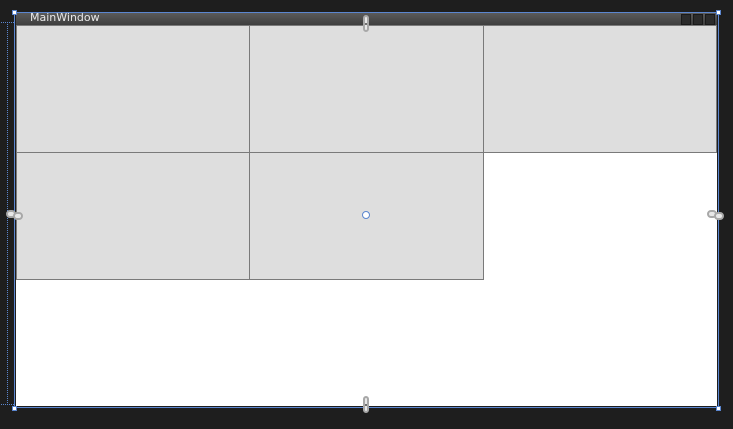  I want to click on resize-handle-bottom-right, so click(718, 408).